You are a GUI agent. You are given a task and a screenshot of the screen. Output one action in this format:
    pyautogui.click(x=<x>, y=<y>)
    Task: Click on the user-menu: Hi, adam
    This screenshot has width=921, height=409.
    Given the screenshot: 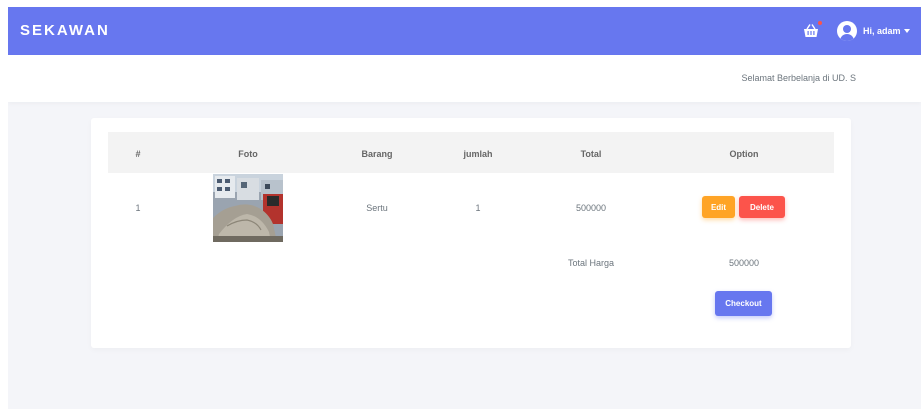 What is the action you would take?
    pyautogui.click(x=873, y=31)
    